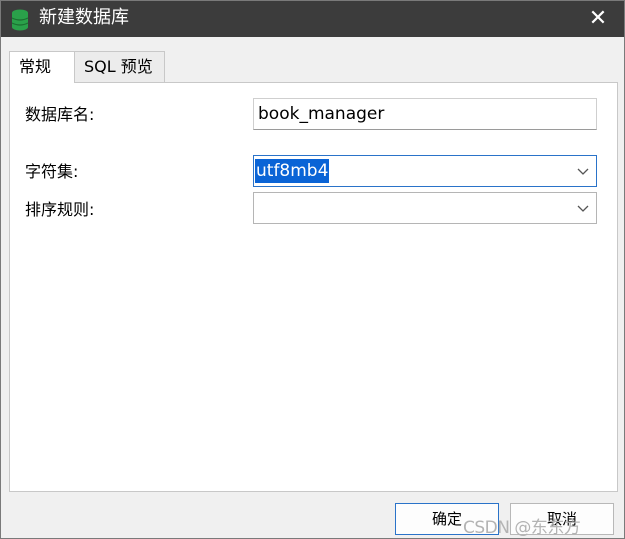 The image size is (625, 539). Describe the element at coordinates (60, 209) in the screenshot. I see `collation-label: 排序规则:` at that location.